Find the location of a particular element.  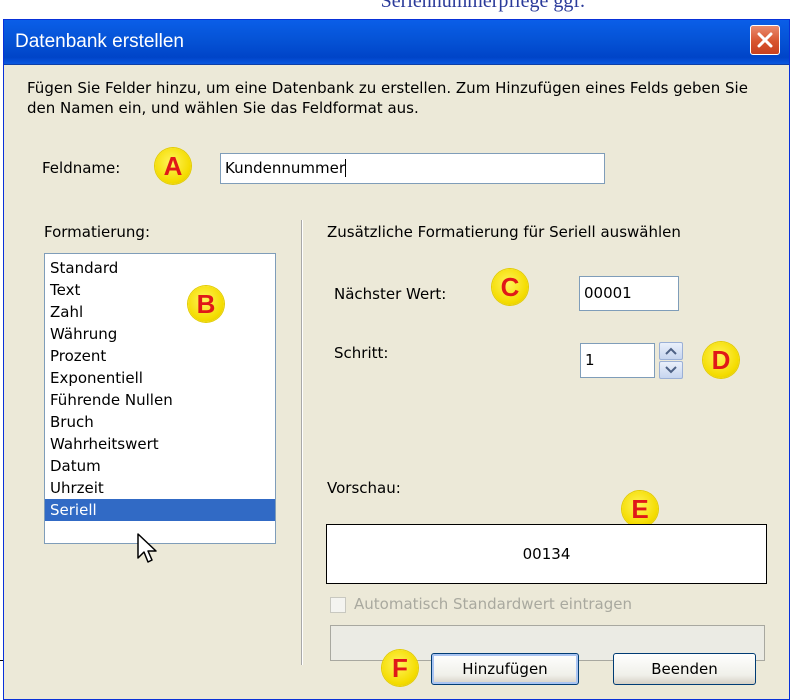

format-option: Prozent is located at coordinates (160, 356).